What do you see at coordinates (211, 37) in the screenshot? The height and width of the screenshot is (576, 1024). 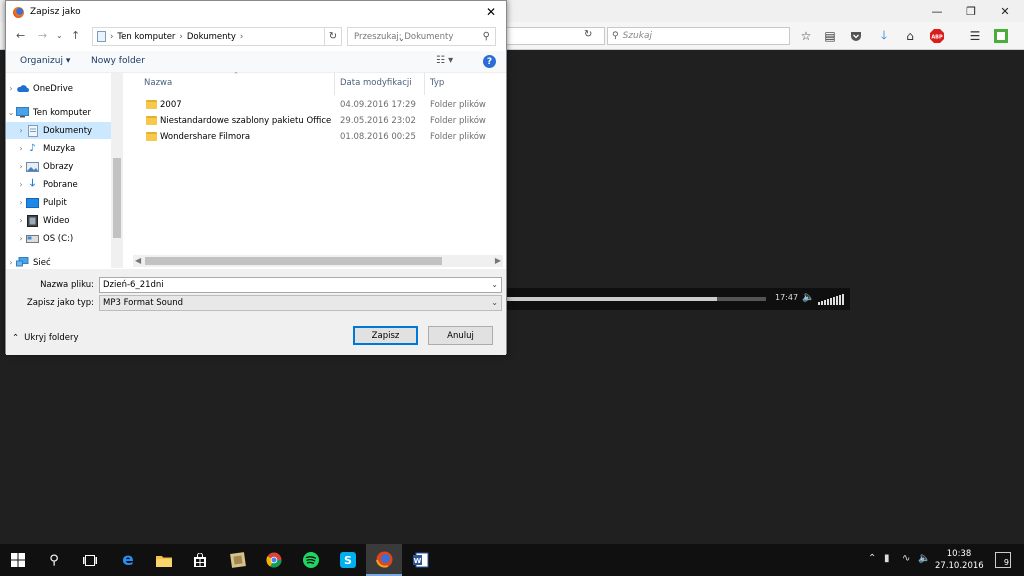 I see `breadcrumb-documents: Dokumenty` at bounding box center [211, 37].